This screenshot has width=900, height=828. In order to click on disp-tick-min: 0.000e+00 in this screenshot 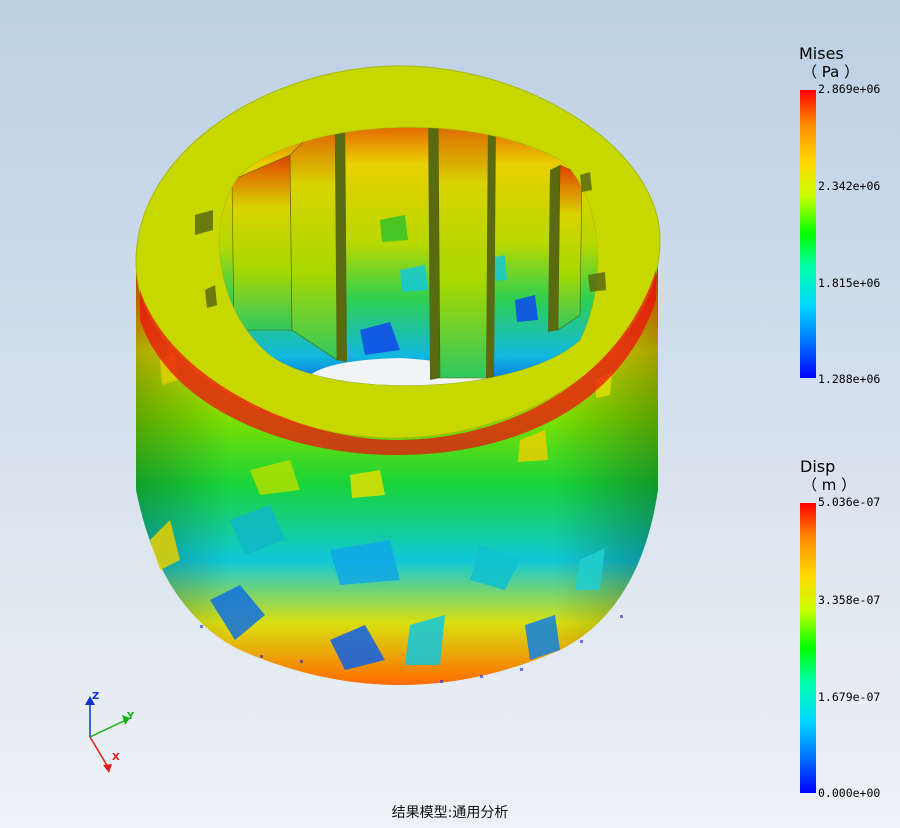, I will do `click(849, 793)`.